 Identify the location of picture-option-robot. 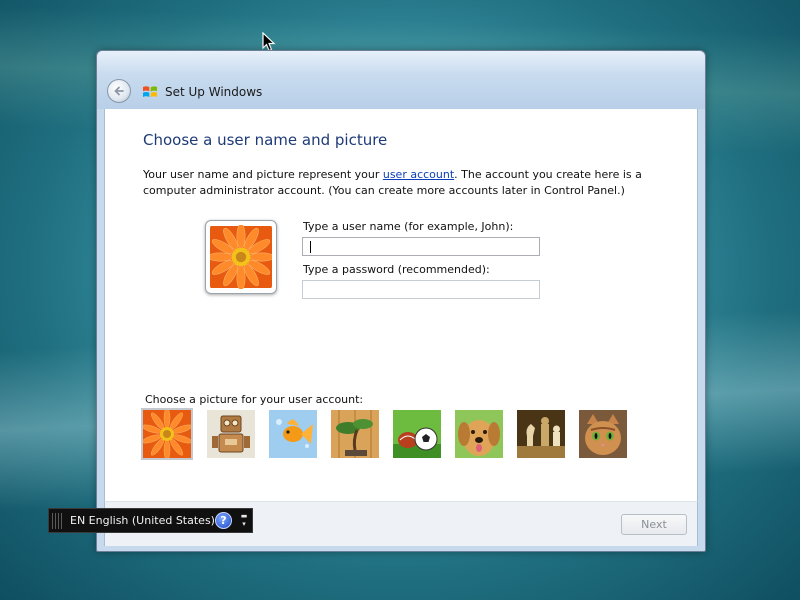
(231, 434).